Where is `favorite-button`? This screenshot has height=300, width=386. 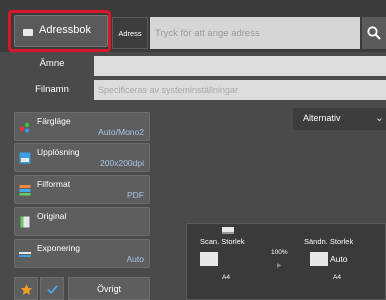
favorite-button is located at coordinates (26, 288).